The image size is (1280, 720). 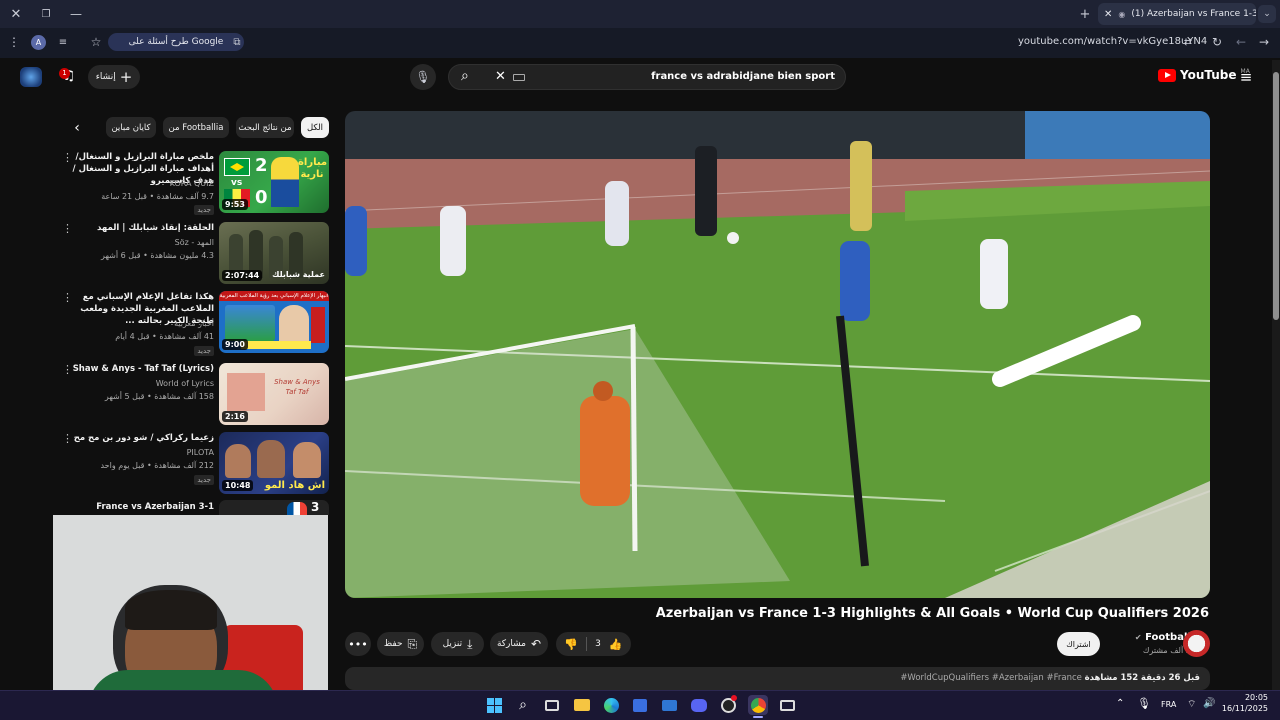 What do you see at coordinates (519, 77) in the screenshot?
I see `keyboard-icon` at bounding box center [519, 77].